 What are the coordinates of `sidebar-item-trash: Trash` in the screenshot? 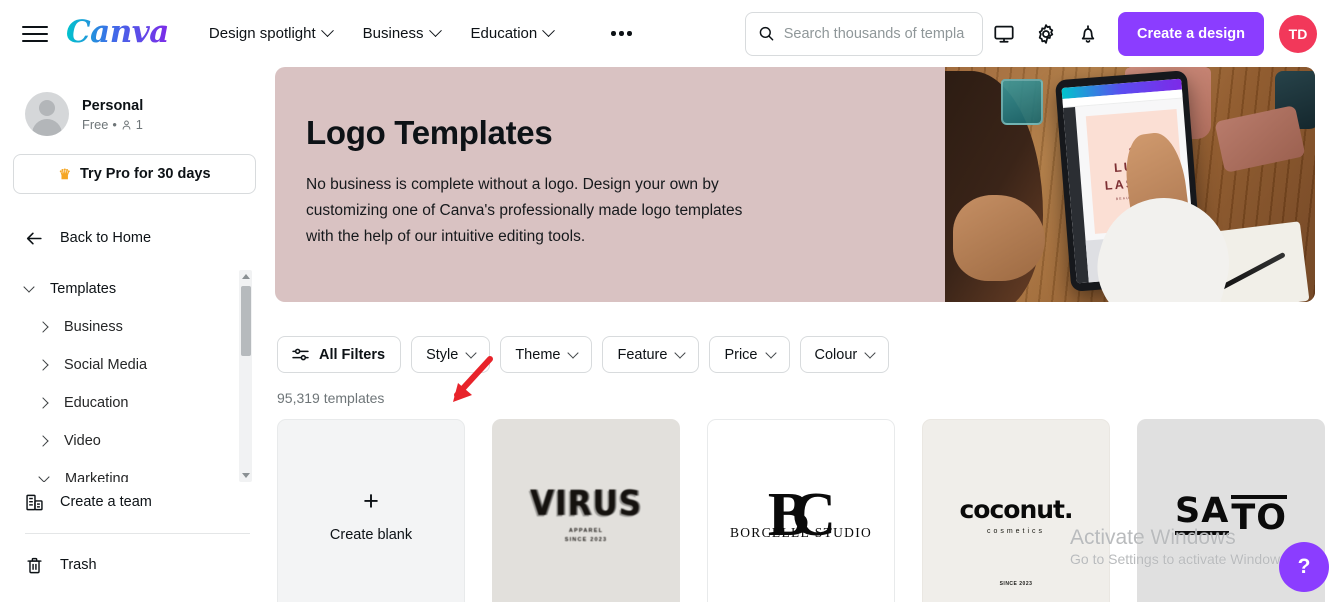 It's located at (137, 565).